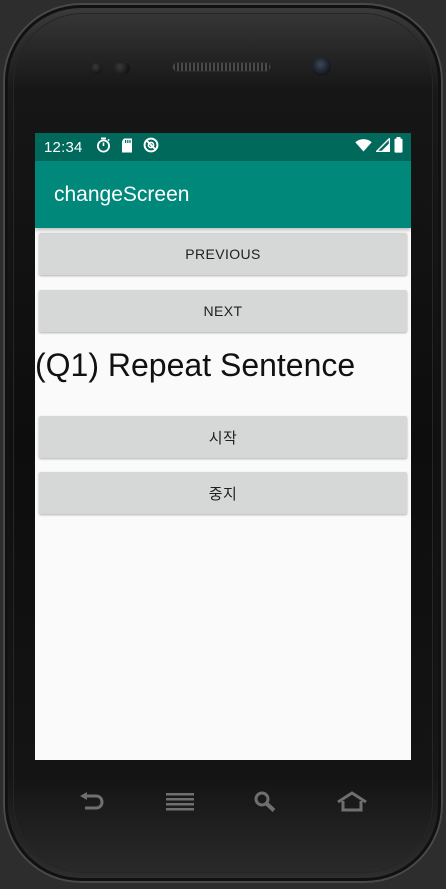 The image size is (446, 889). What do you see at coordinates (221, 67) in the screenshot?
I see `earpiece-speaker` at bounding box center [221, 67].